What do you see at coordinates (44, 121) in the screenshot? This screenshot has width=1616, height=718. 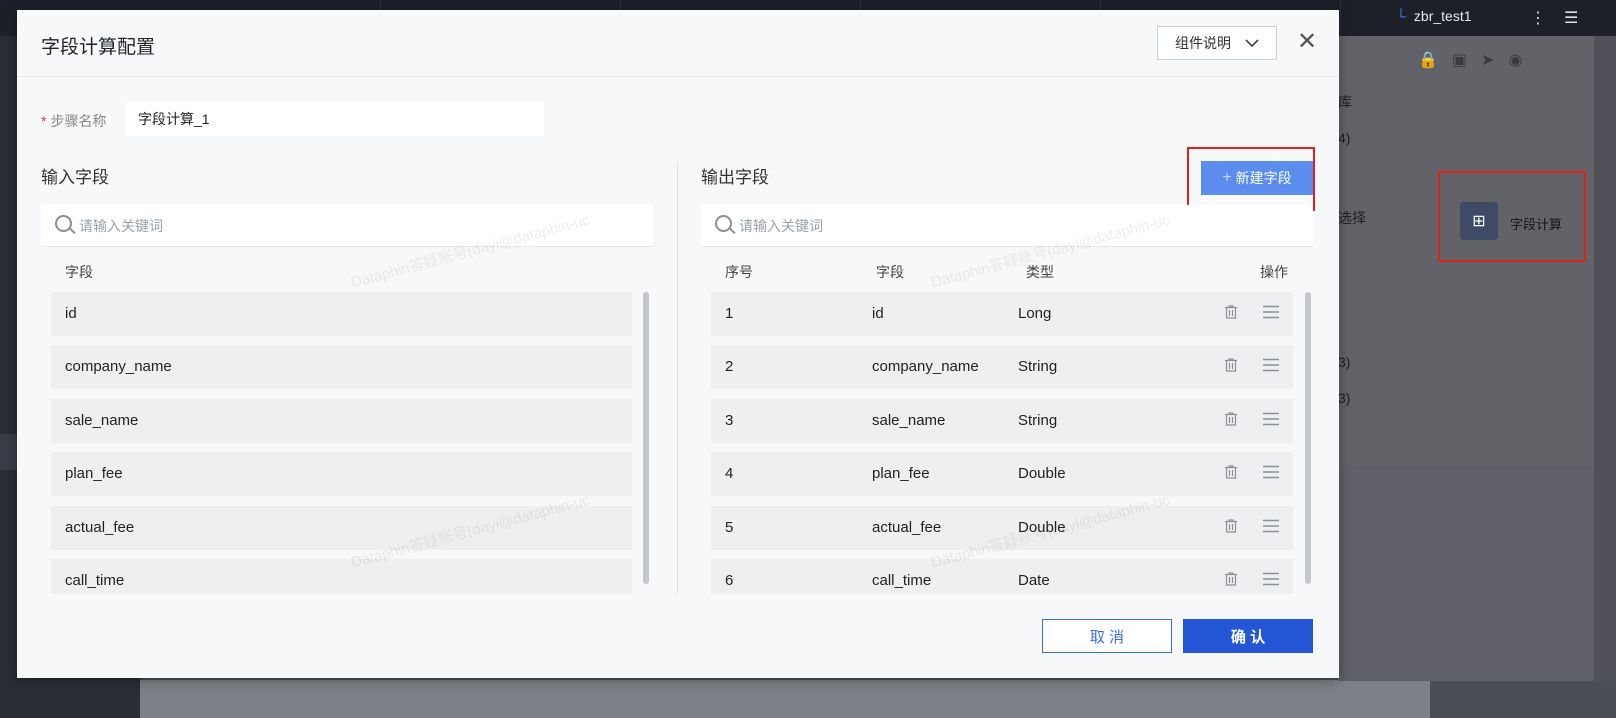 I see `required-mark: *` at bounding box center [44, 121].